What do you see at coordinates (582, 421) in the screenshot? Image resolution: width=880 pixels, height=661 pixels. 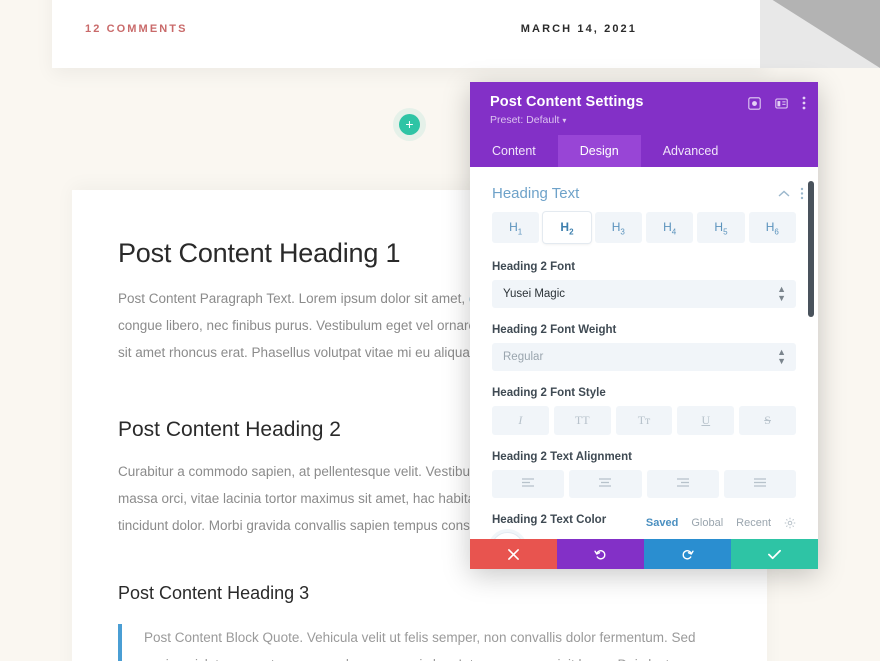 I see `uppercase-button: TT` at bounding box center [582, 421].